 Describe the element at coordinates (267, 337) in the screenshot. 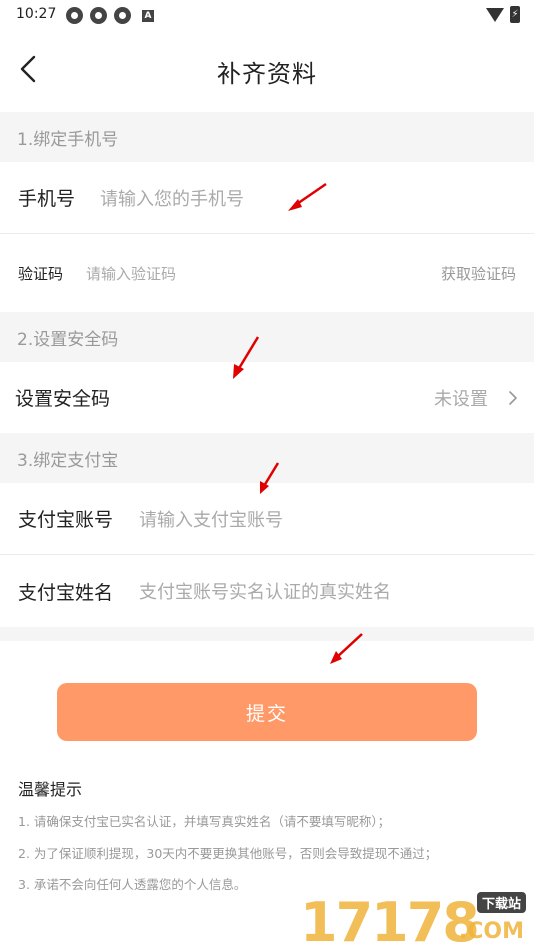

I see `section-header-security: 2.设置安全码` at that location.